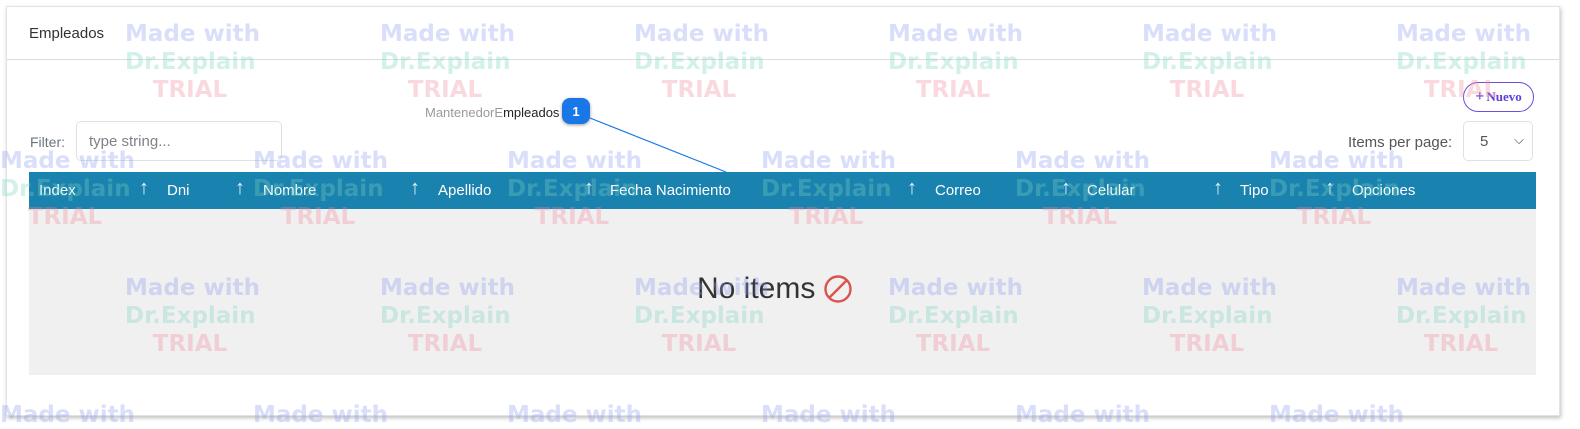 The height and width of the screenshot is (429, 1580). What do you see at coordinates (658, 145) in the screenshot?
I see `callout-pointer-line` at bounding box center [658, 145].